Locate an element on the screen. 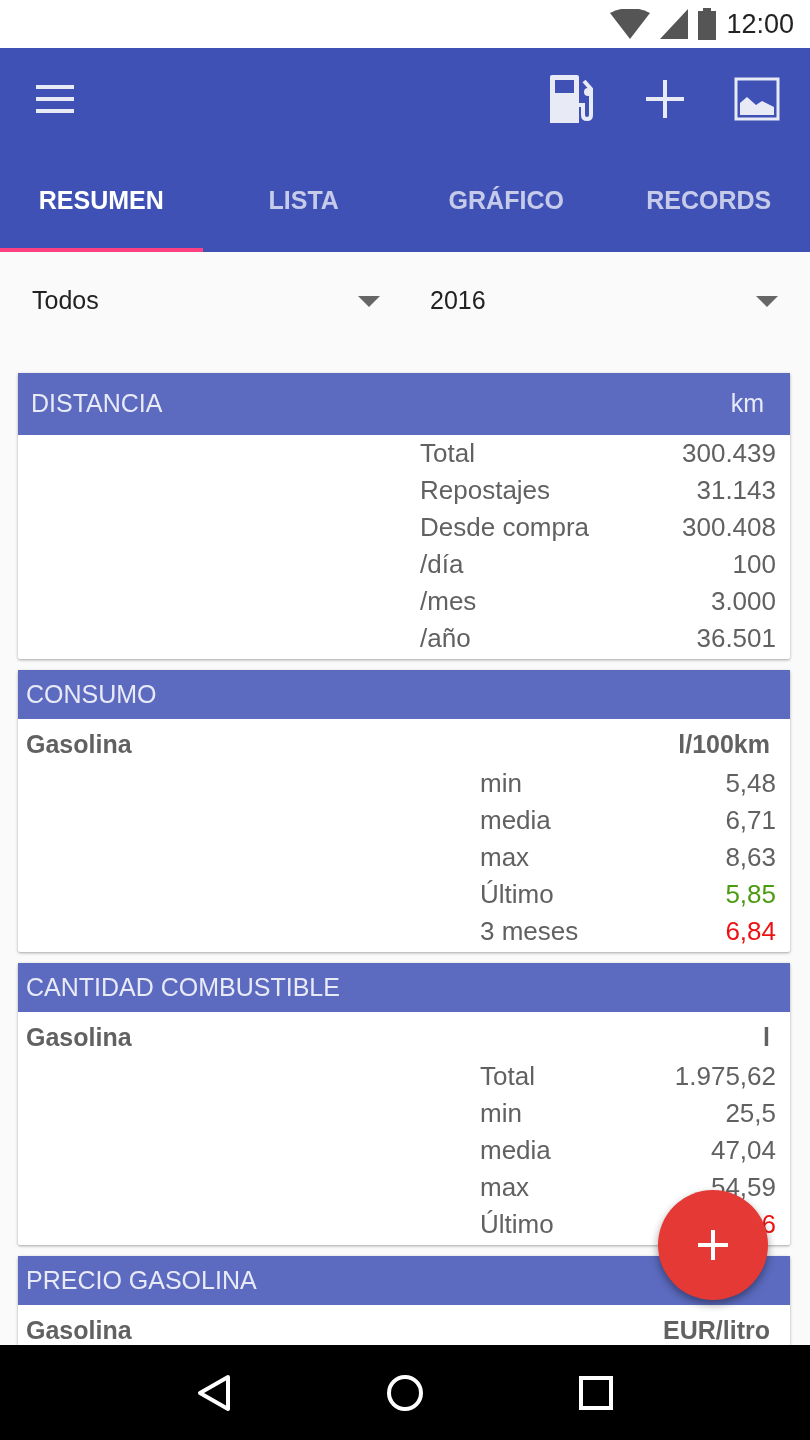 This screenshot has width=810, height=1440. section-title: DISTANCIA is located at coordinates (97, 404).